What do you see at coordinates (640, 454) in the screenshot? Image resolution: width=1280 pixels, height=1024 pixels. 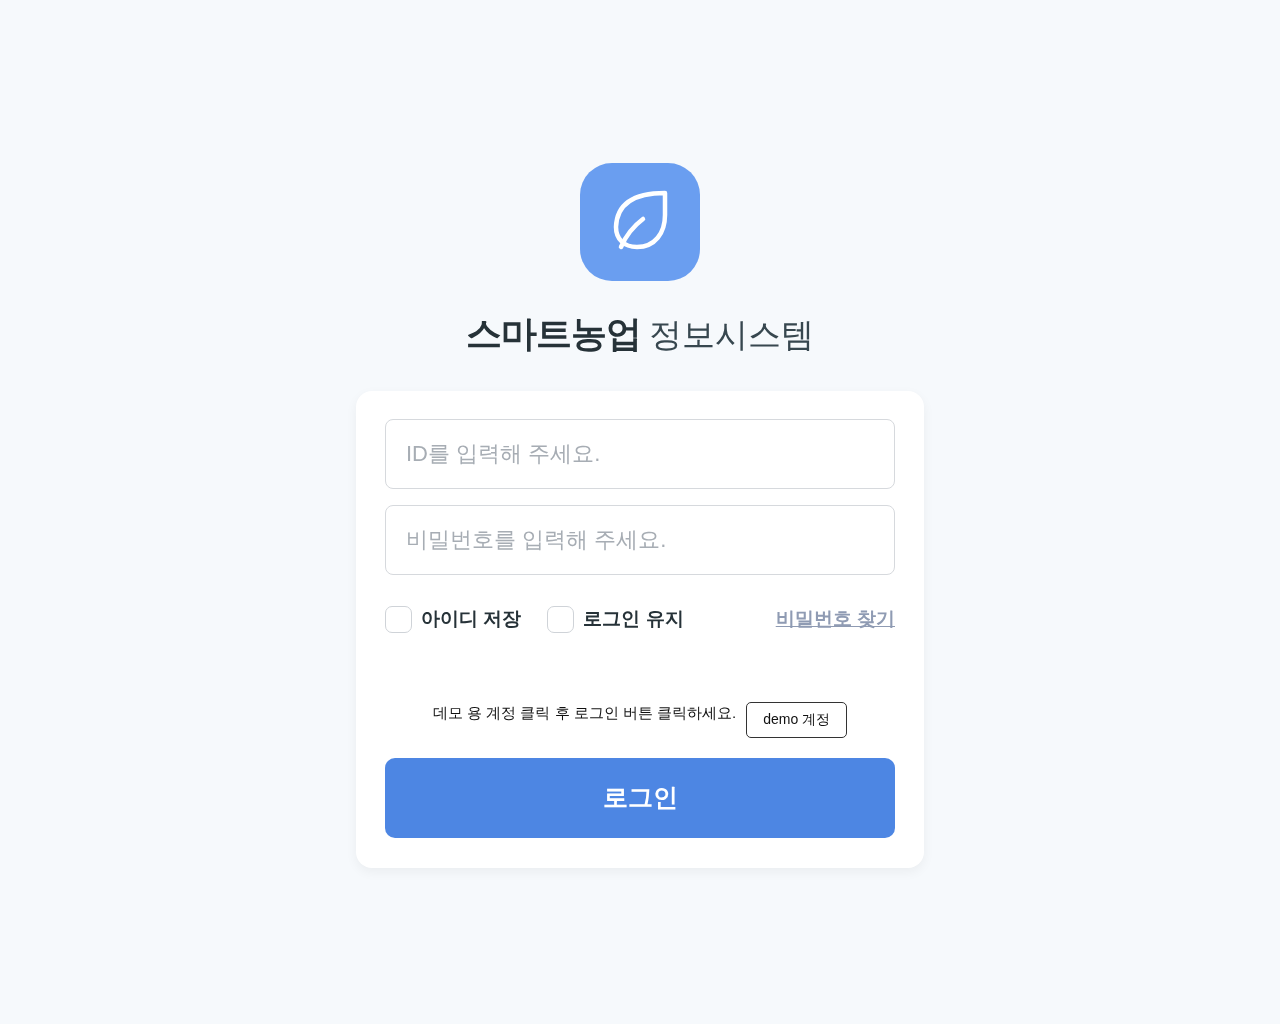 I see `id-field: ID를 입력해 주세요.` at bounding box center [640, 454].